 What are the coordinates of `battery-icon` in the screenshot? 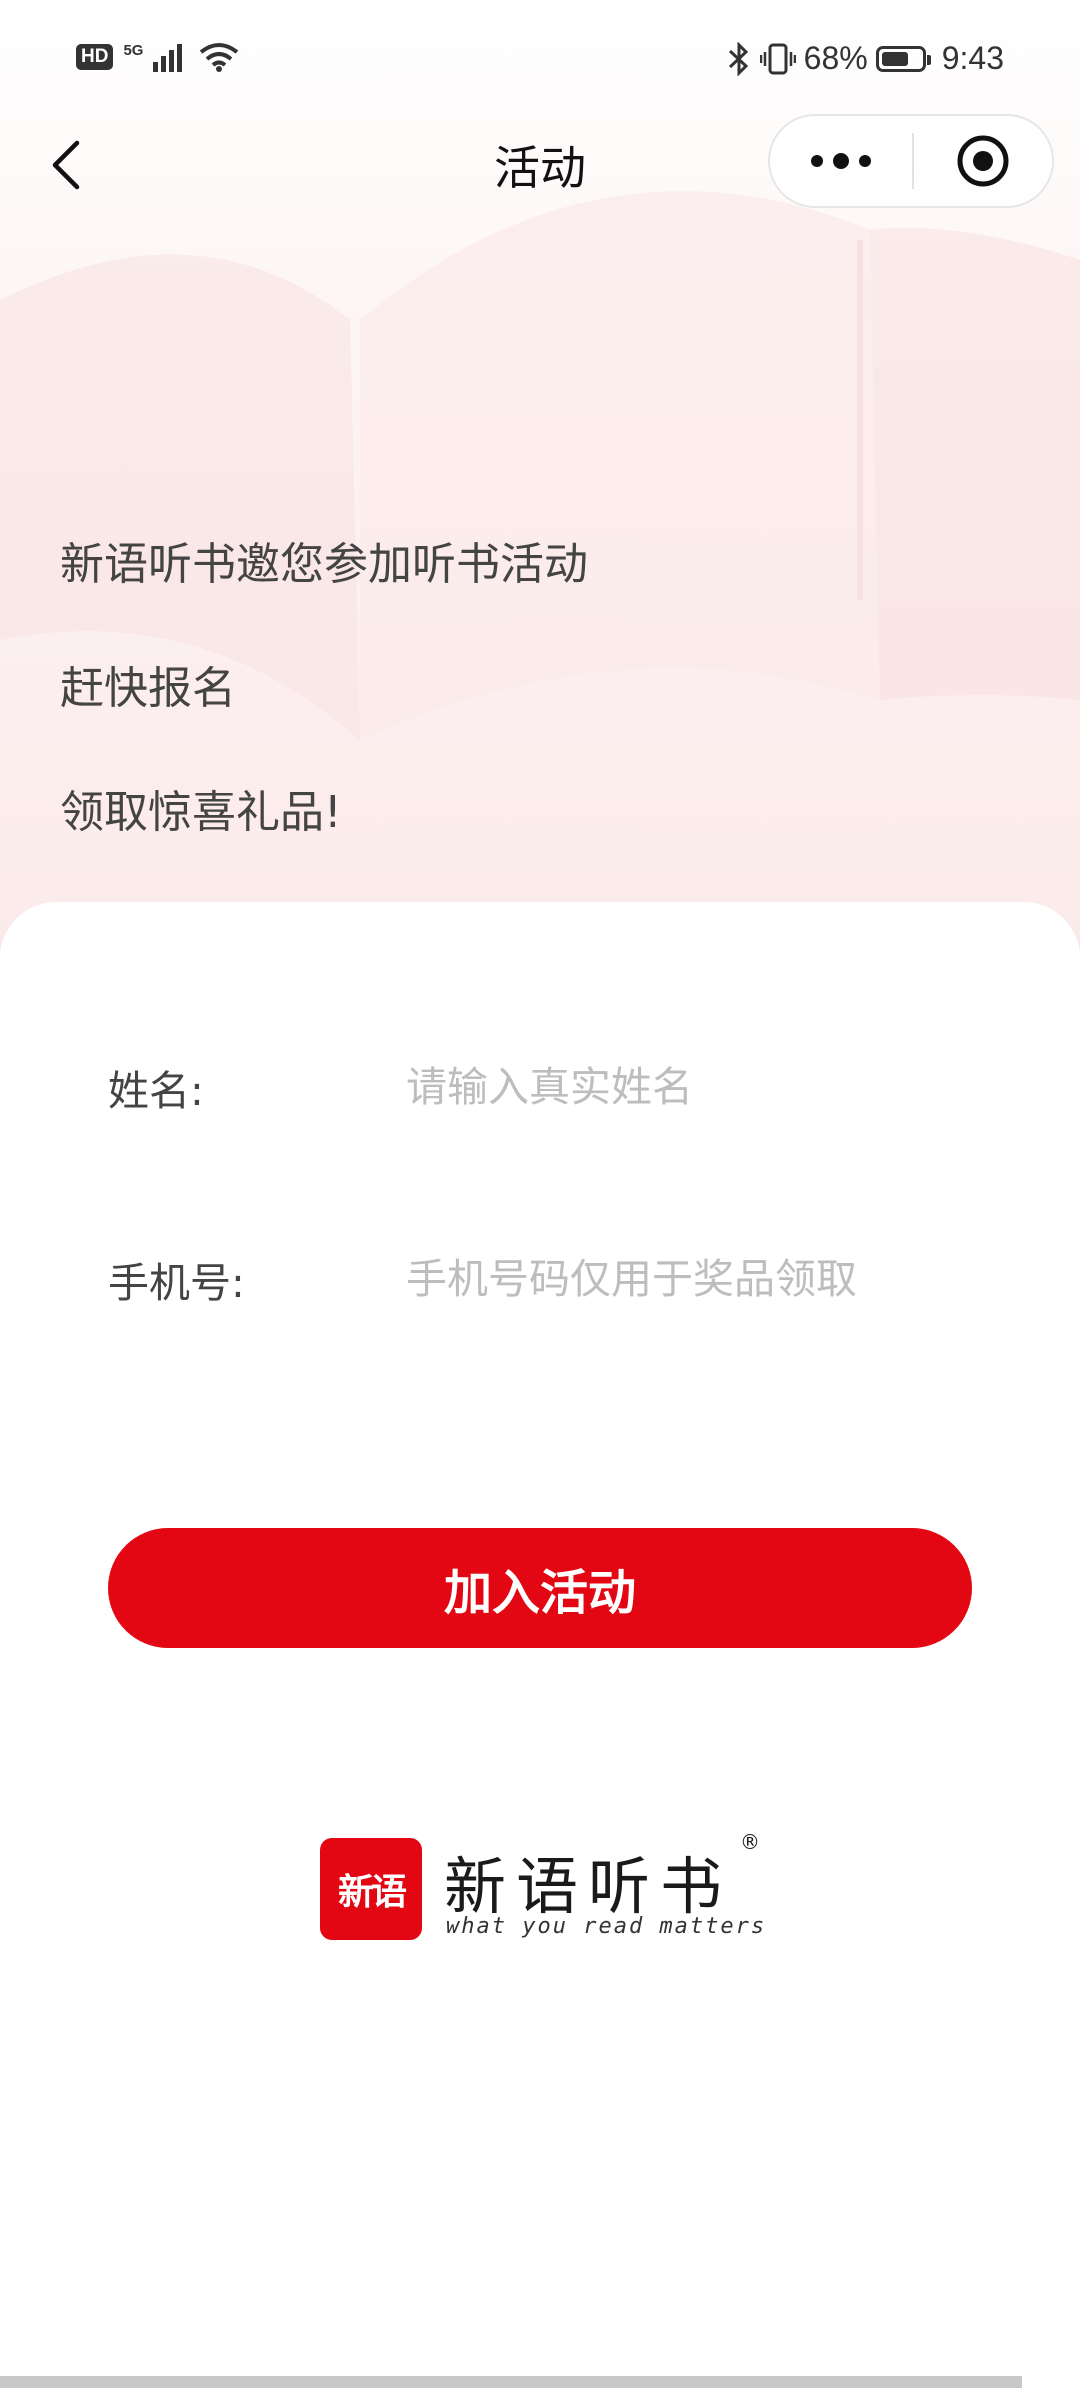 It's located at (903, 58).